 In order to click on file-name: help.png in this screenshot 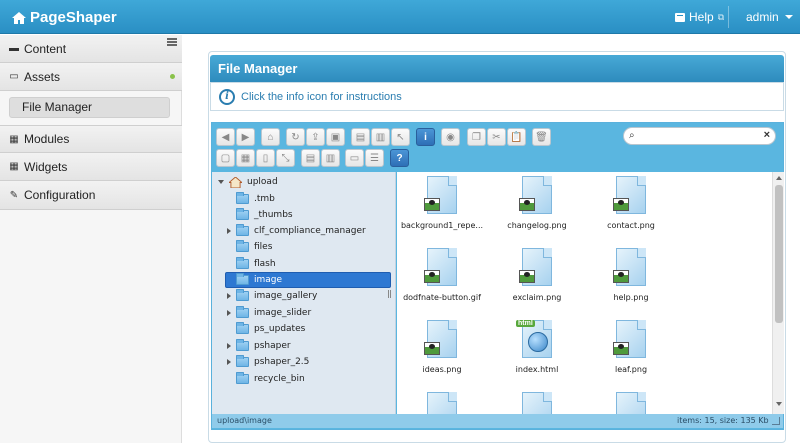, I will do `click(631, 297)`.